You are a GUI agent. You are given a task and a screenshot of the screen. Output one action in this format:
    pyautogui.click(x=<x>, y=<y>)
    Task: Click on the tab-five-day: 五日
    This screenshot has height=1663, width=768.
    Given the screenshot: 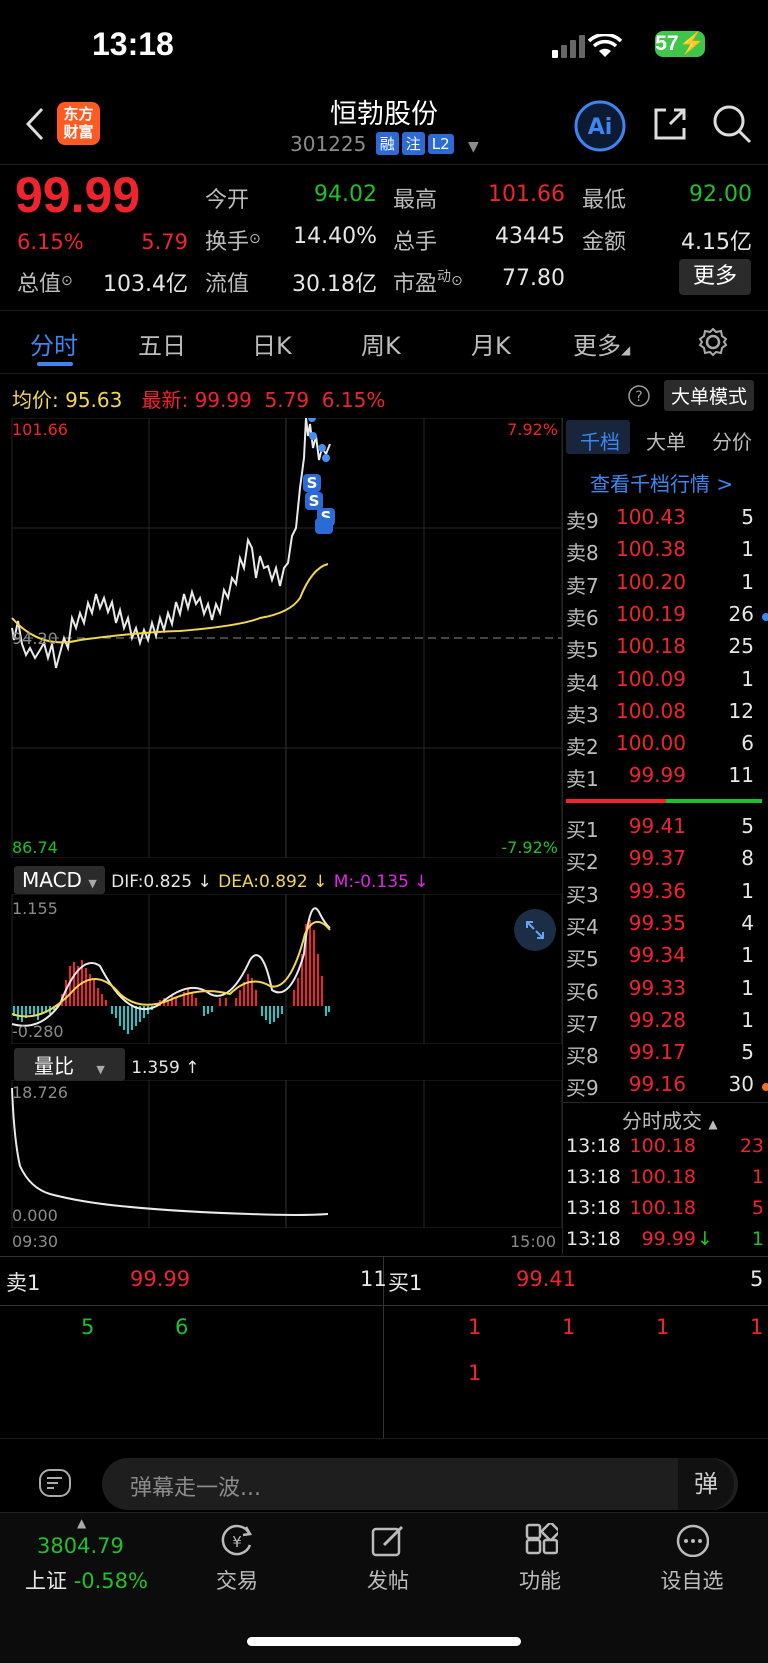 What is the action you would take?
    pyautogui.click(x=162, y=343)
    